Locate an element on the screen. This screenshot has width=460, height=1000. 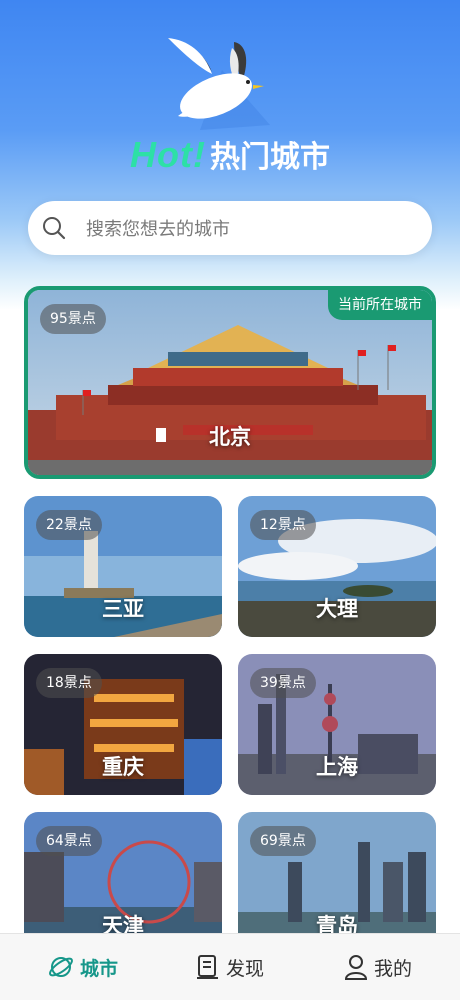
spots-badge: 22景点 is located at coordinates (69, 525).